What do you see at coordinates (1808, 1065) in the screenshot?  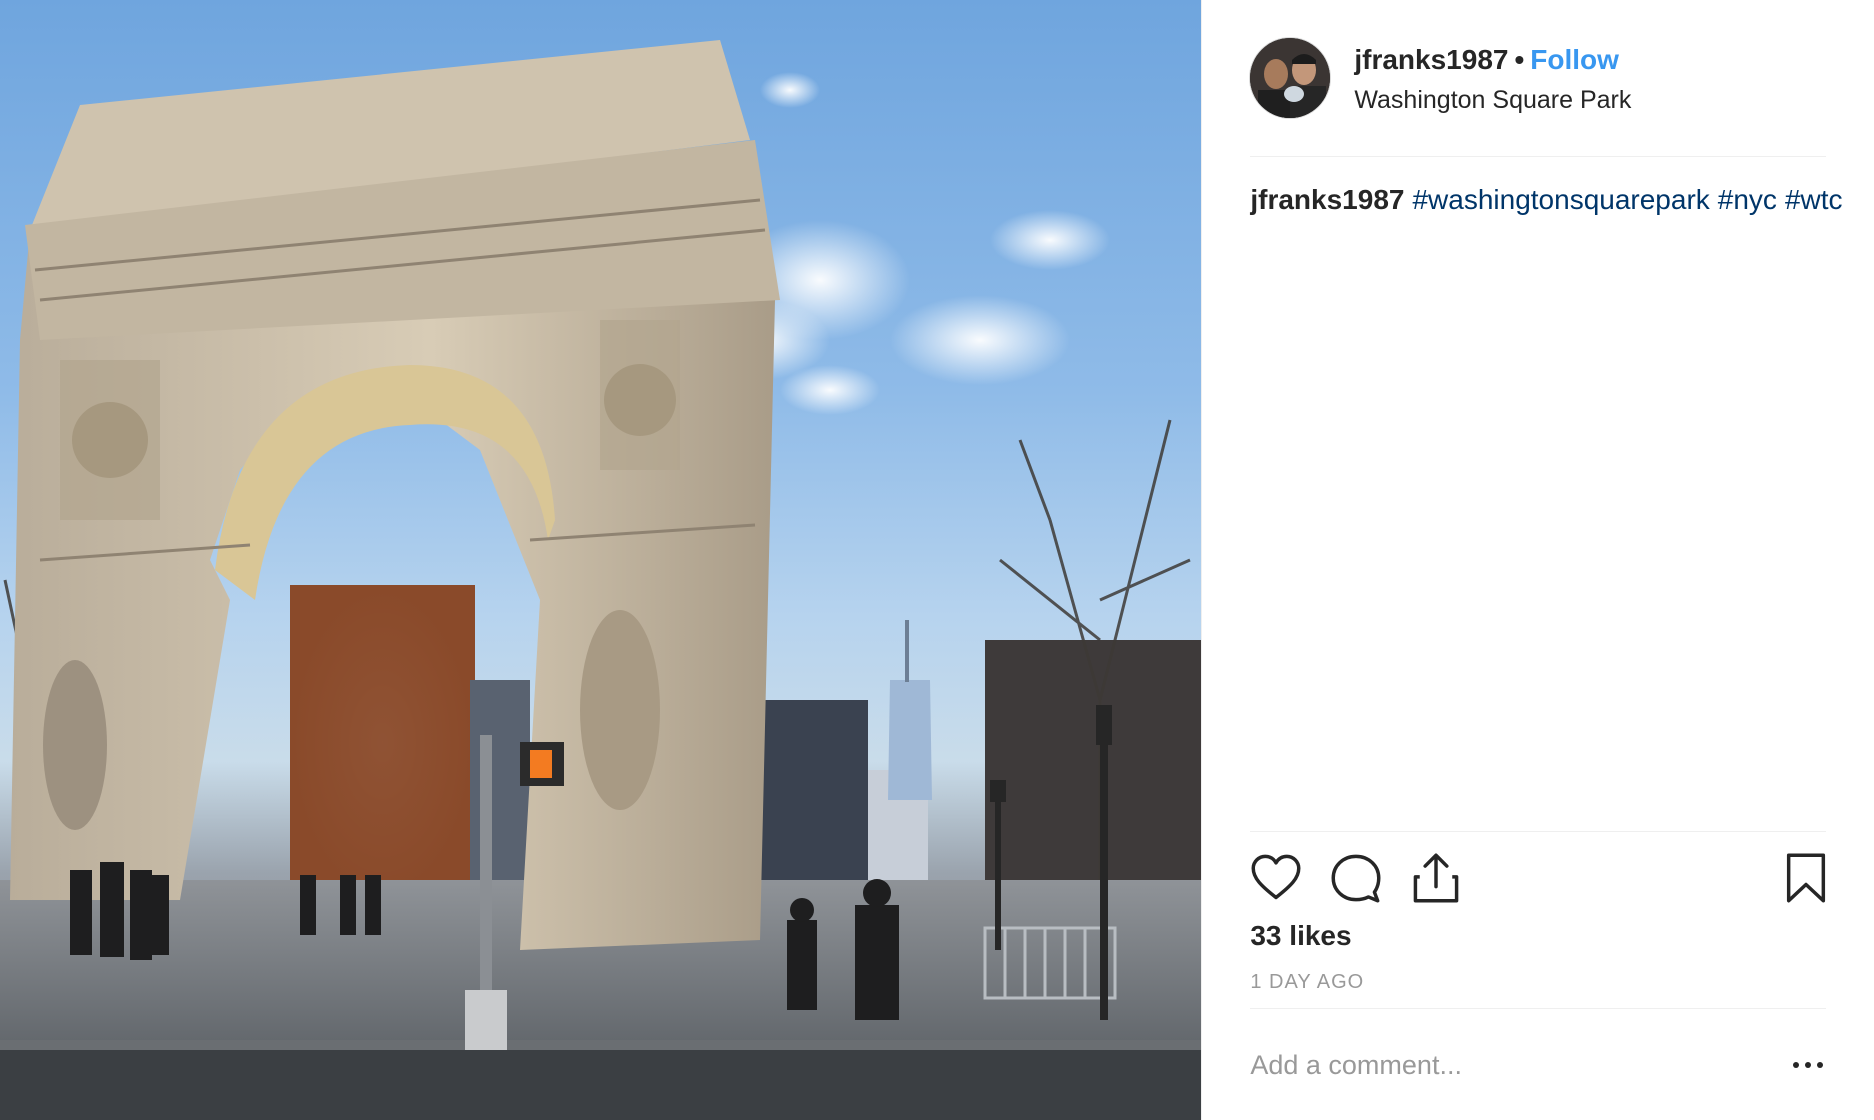 I see `more-options-icon` at bounding box center [1808, 1065].